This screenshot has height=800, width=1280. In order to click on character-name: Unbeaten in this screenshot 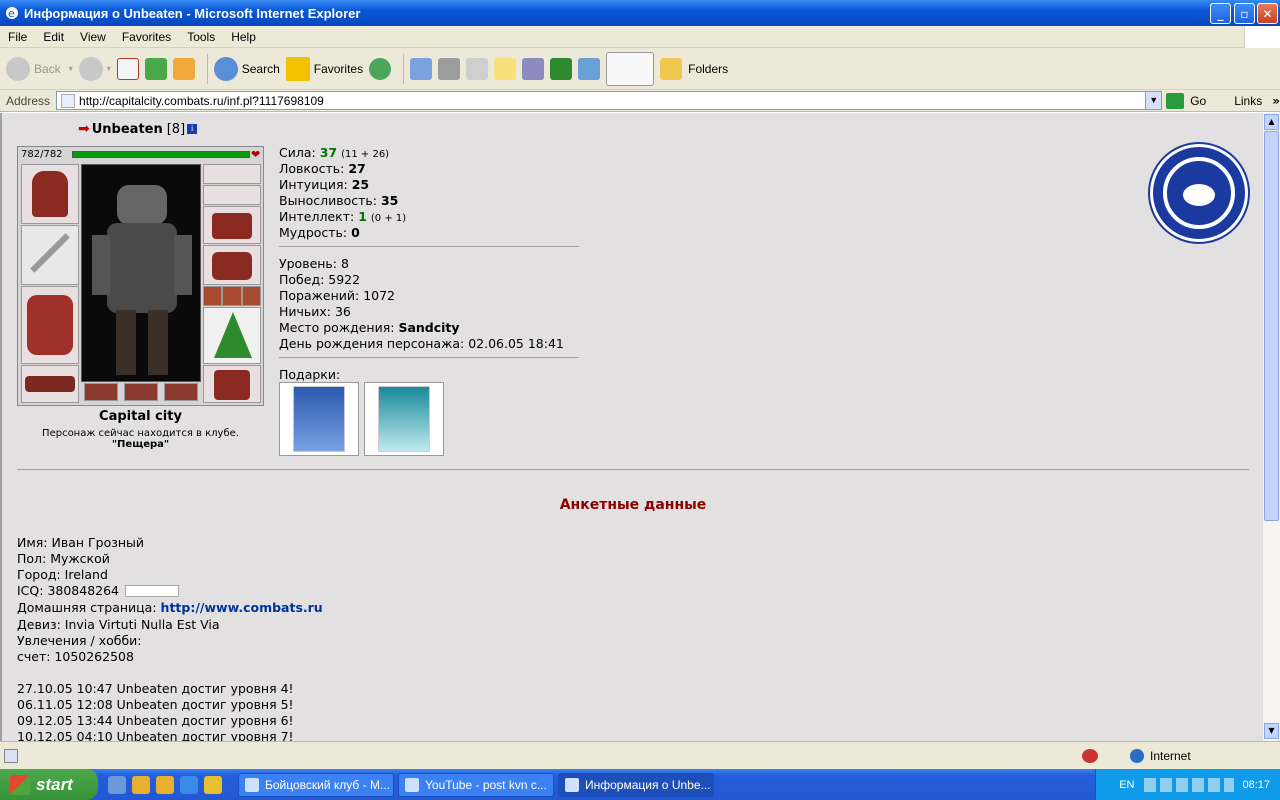, I will do `click(127, 129)`.